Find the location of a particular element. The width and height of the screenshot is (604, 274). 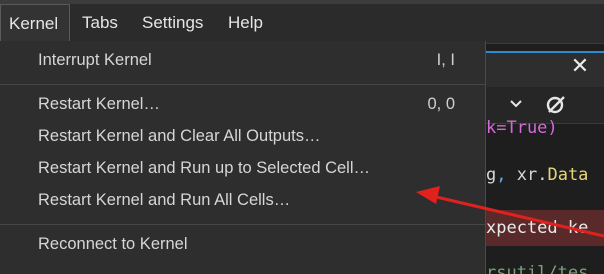

sync-icon is located at coordinates (556, 104).